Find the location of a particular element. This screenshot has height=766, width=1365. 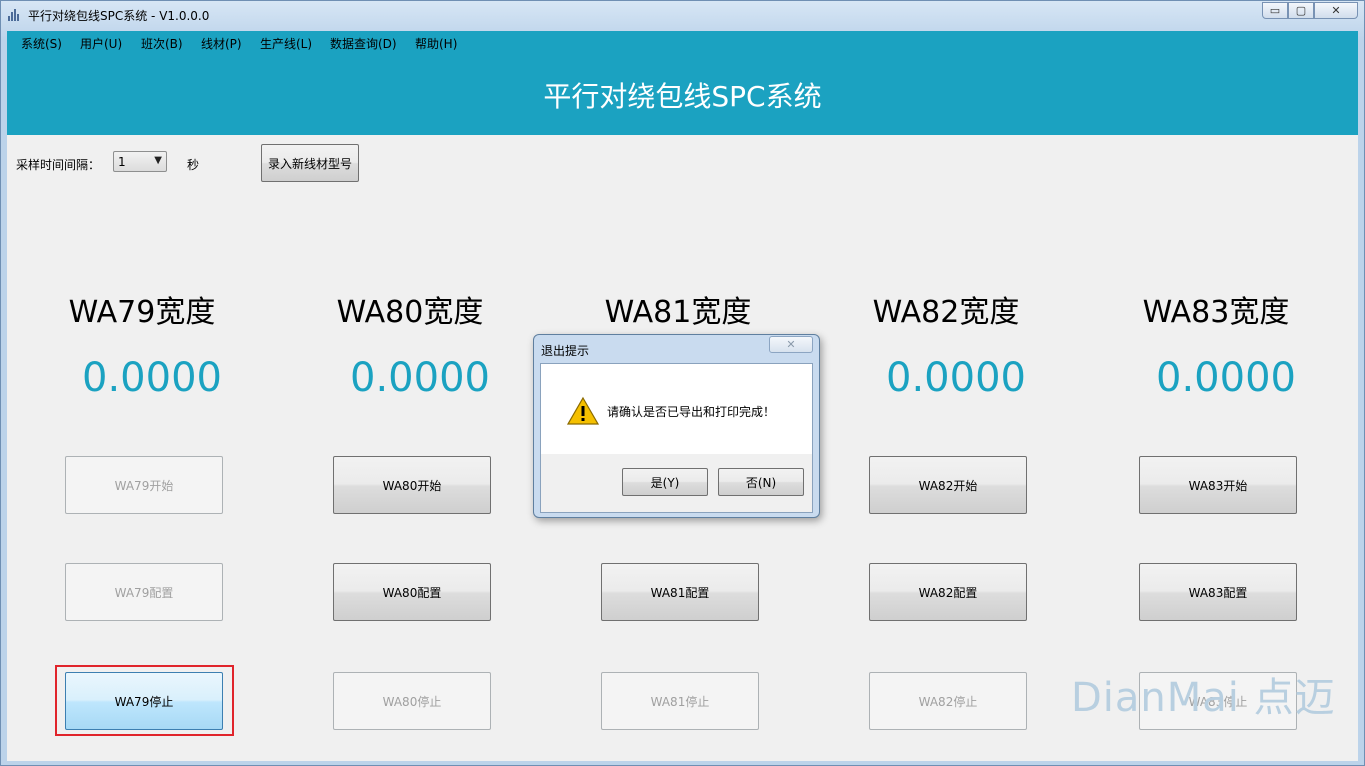

maximize-button: ▢ is located at coordinates (1301, 10).